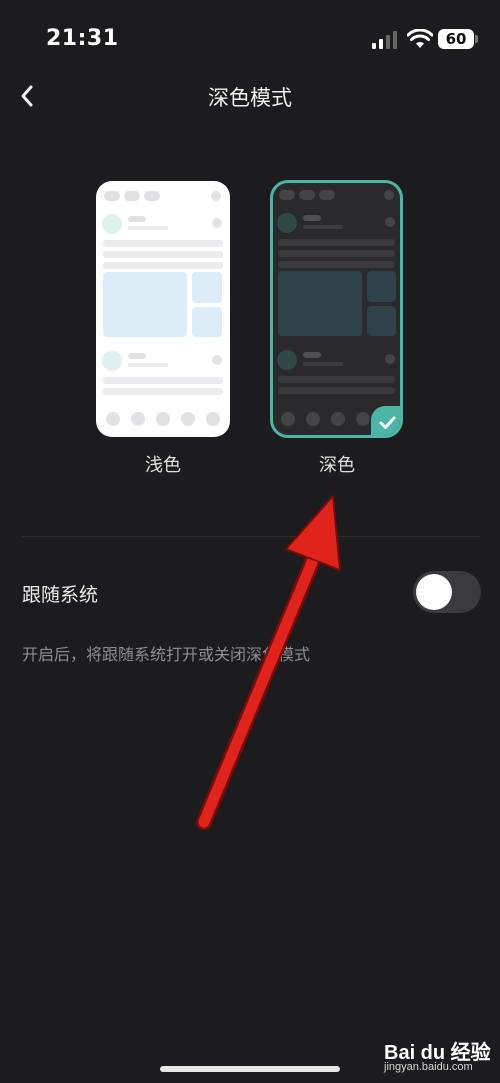 The image size is (500, 1083). What do you see at coordinates (384, 40) in the screenshot?
I see `cellular-signal-icon` at bounding box center [384, 40].